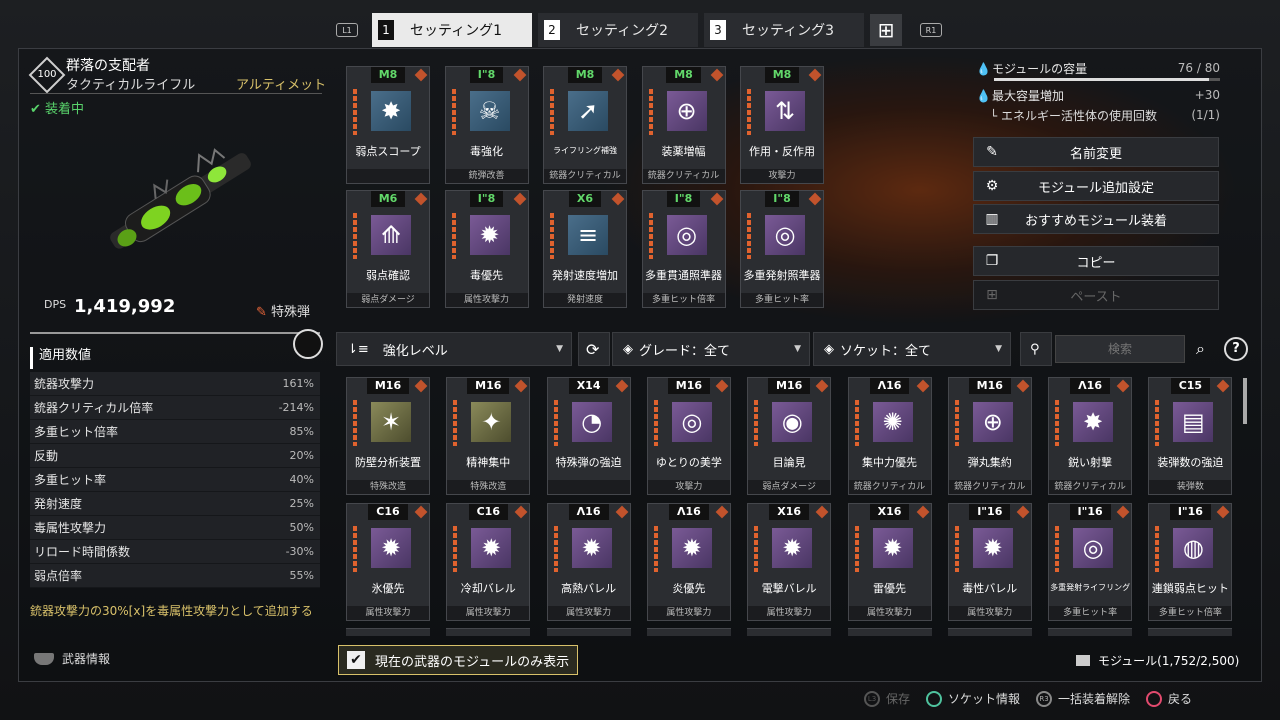 The height and width of the screenshot is (720, 1280). I want to click on module-card: X14 ◔ 特殊弾の強迫, so click(588, 436).